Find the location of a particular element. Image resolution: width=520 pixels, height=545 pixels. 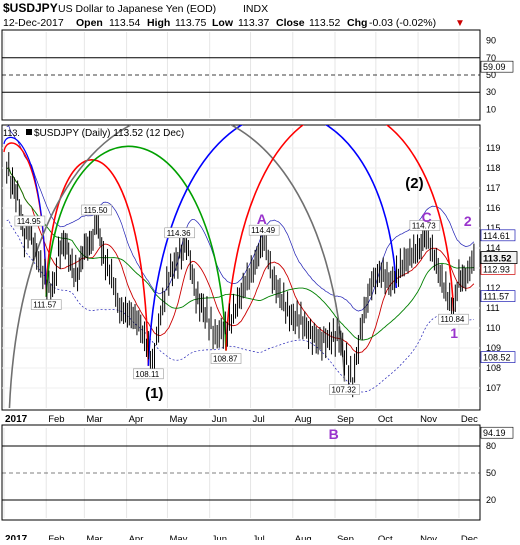

symbol-description: US Dollar to Japanese Yen (EOD) is located at coordinates (137, 9).